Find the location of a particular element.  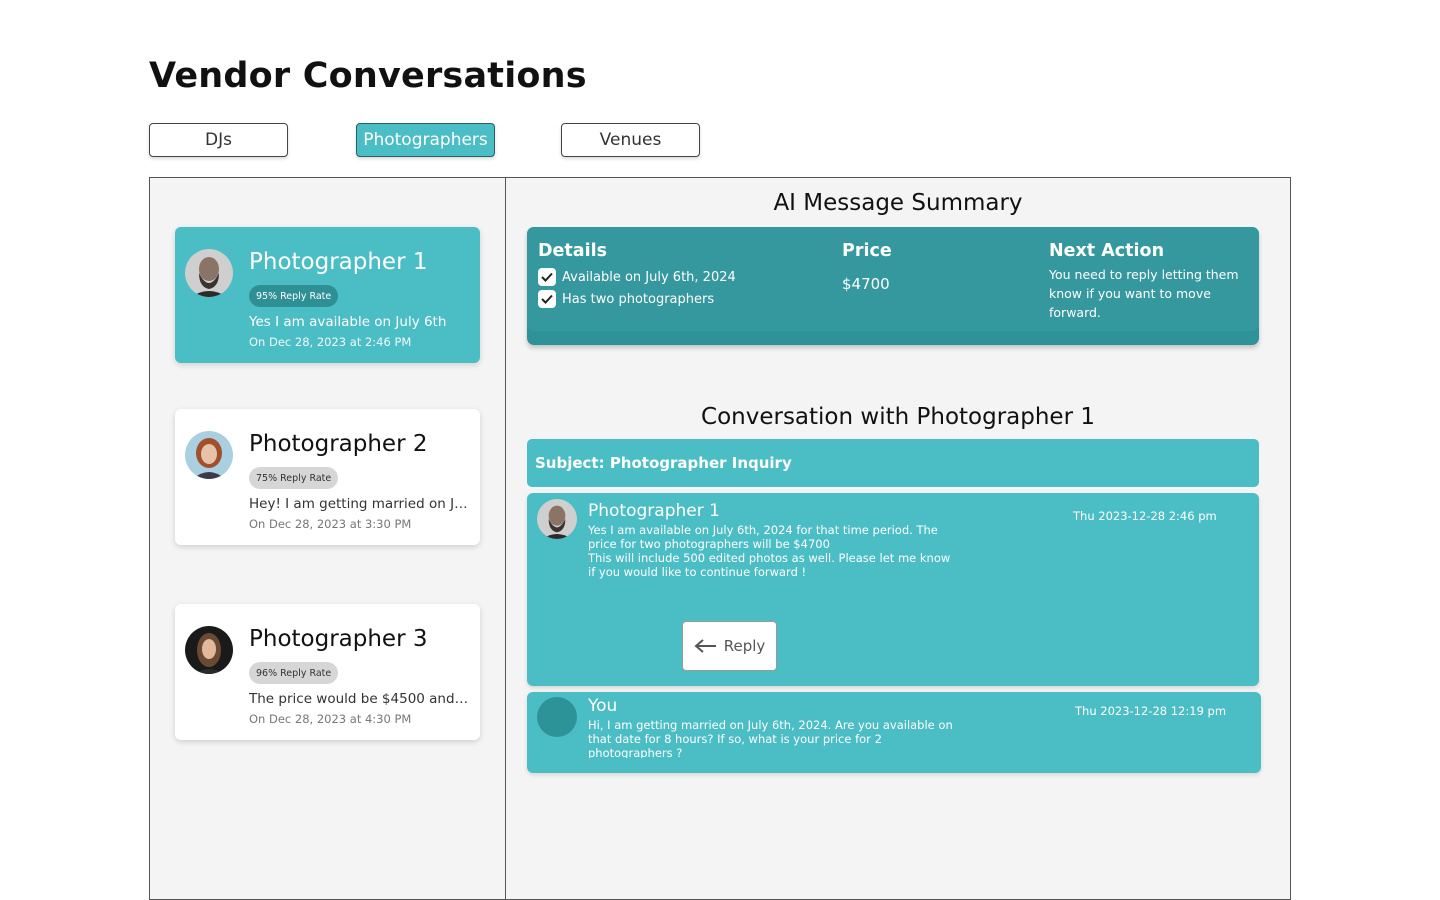

message-time: Thu 2023-12-28 2:46 pm is located at coordinates (1145, 516).